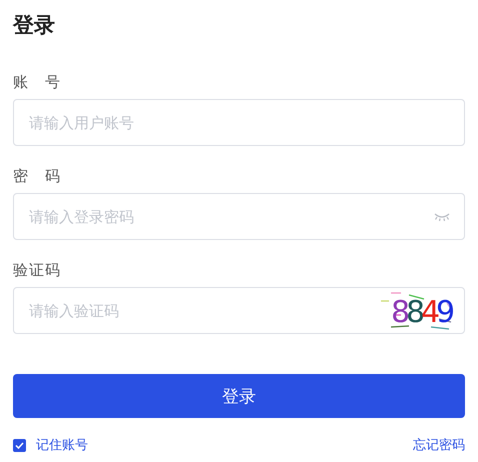 The width and height of the screenshot is (478, 462). I want to click on captcha-image: 8849, so click(418, 310).